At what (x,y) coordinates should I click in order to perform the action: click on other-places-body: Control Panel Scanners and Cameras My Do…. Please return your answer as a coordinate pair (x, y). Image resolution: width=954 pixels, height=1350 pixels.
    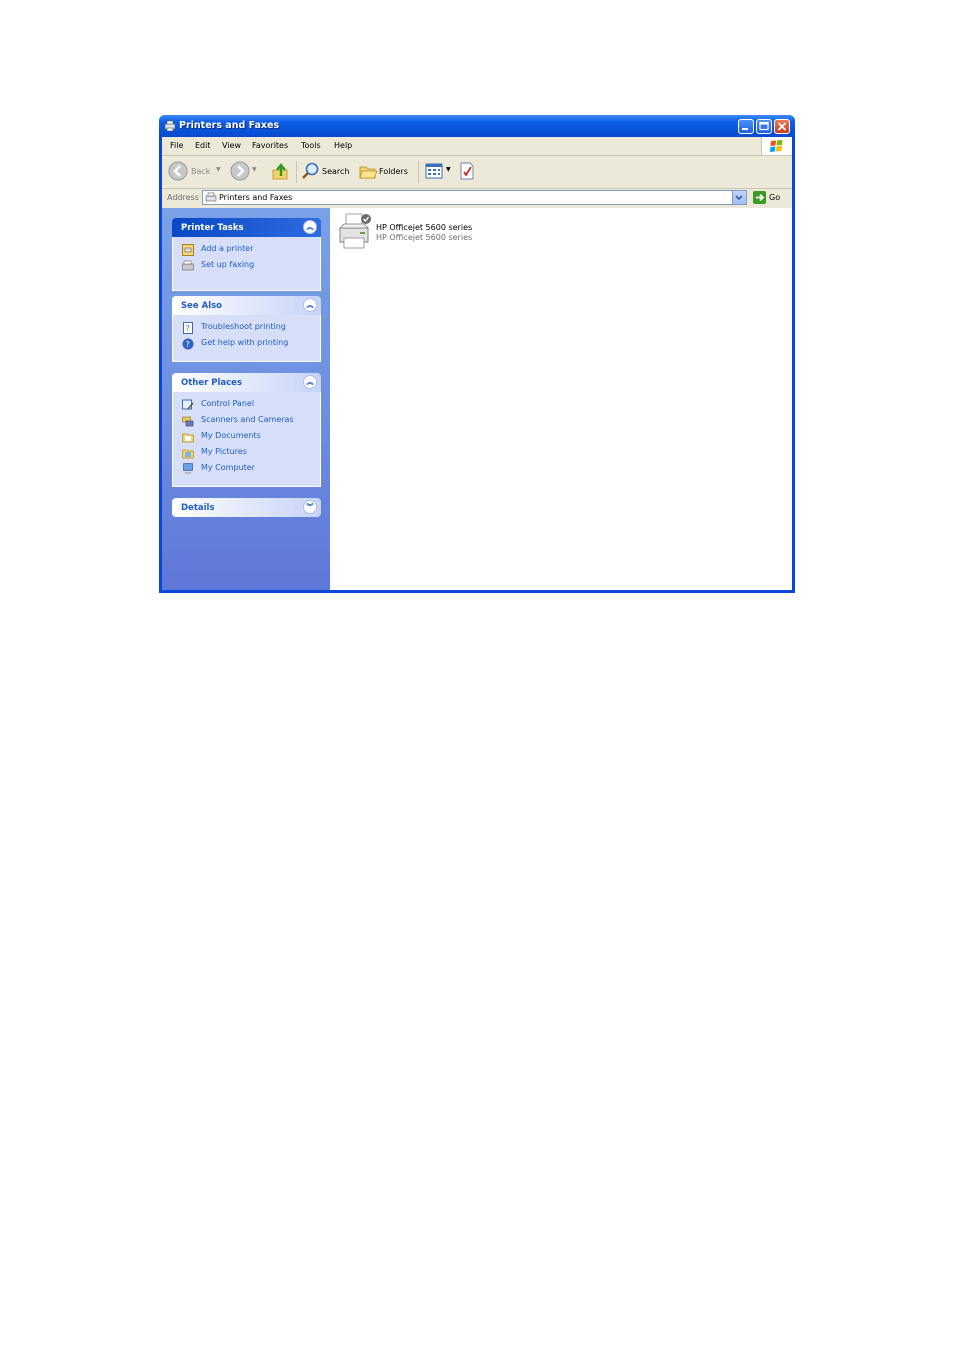
    Looking at the image, I should click on (246, 439).